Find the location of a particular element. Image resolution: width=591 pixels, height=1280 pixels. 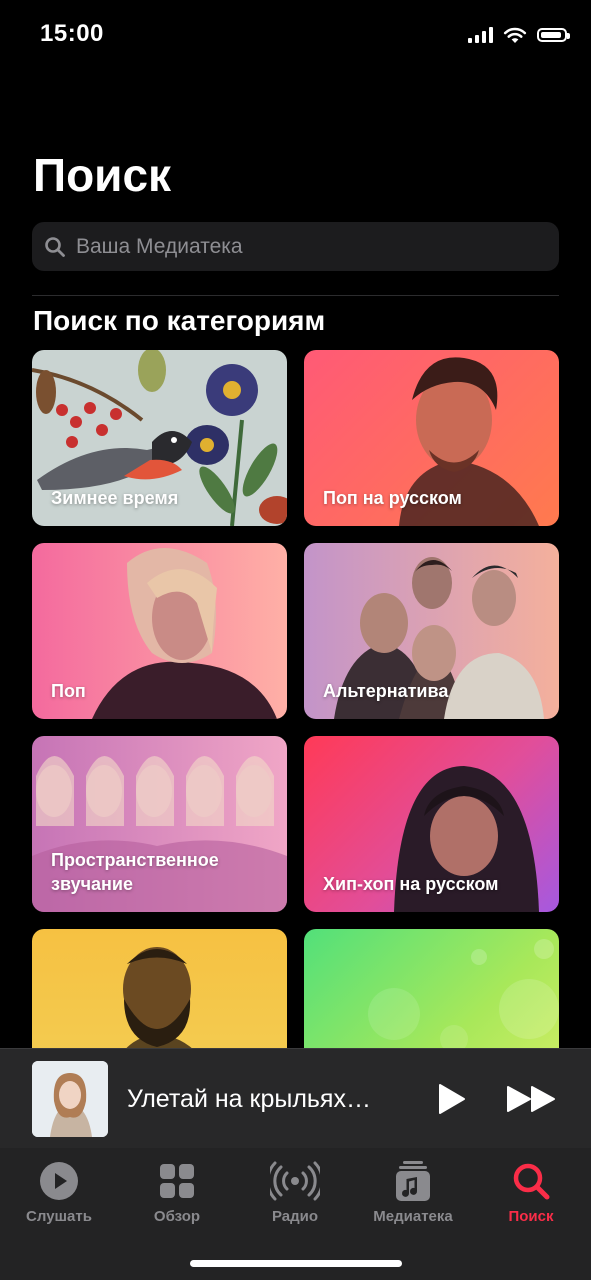

category-label: Альтернатива is located at coordinates (386, 691).